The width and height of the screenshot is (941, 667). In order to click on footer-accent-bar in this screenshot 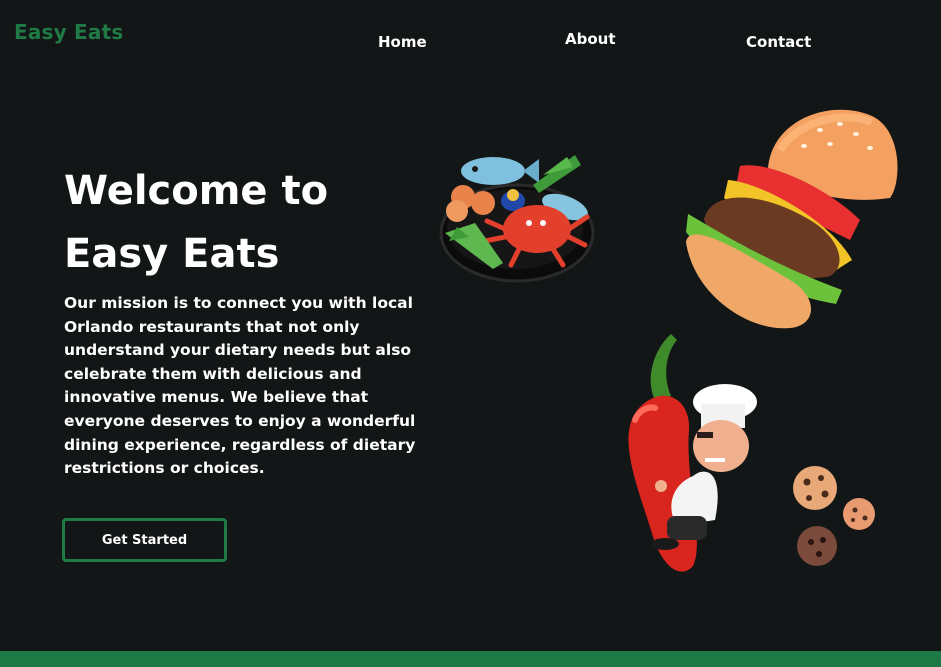, I will do `click(470, 659)`.